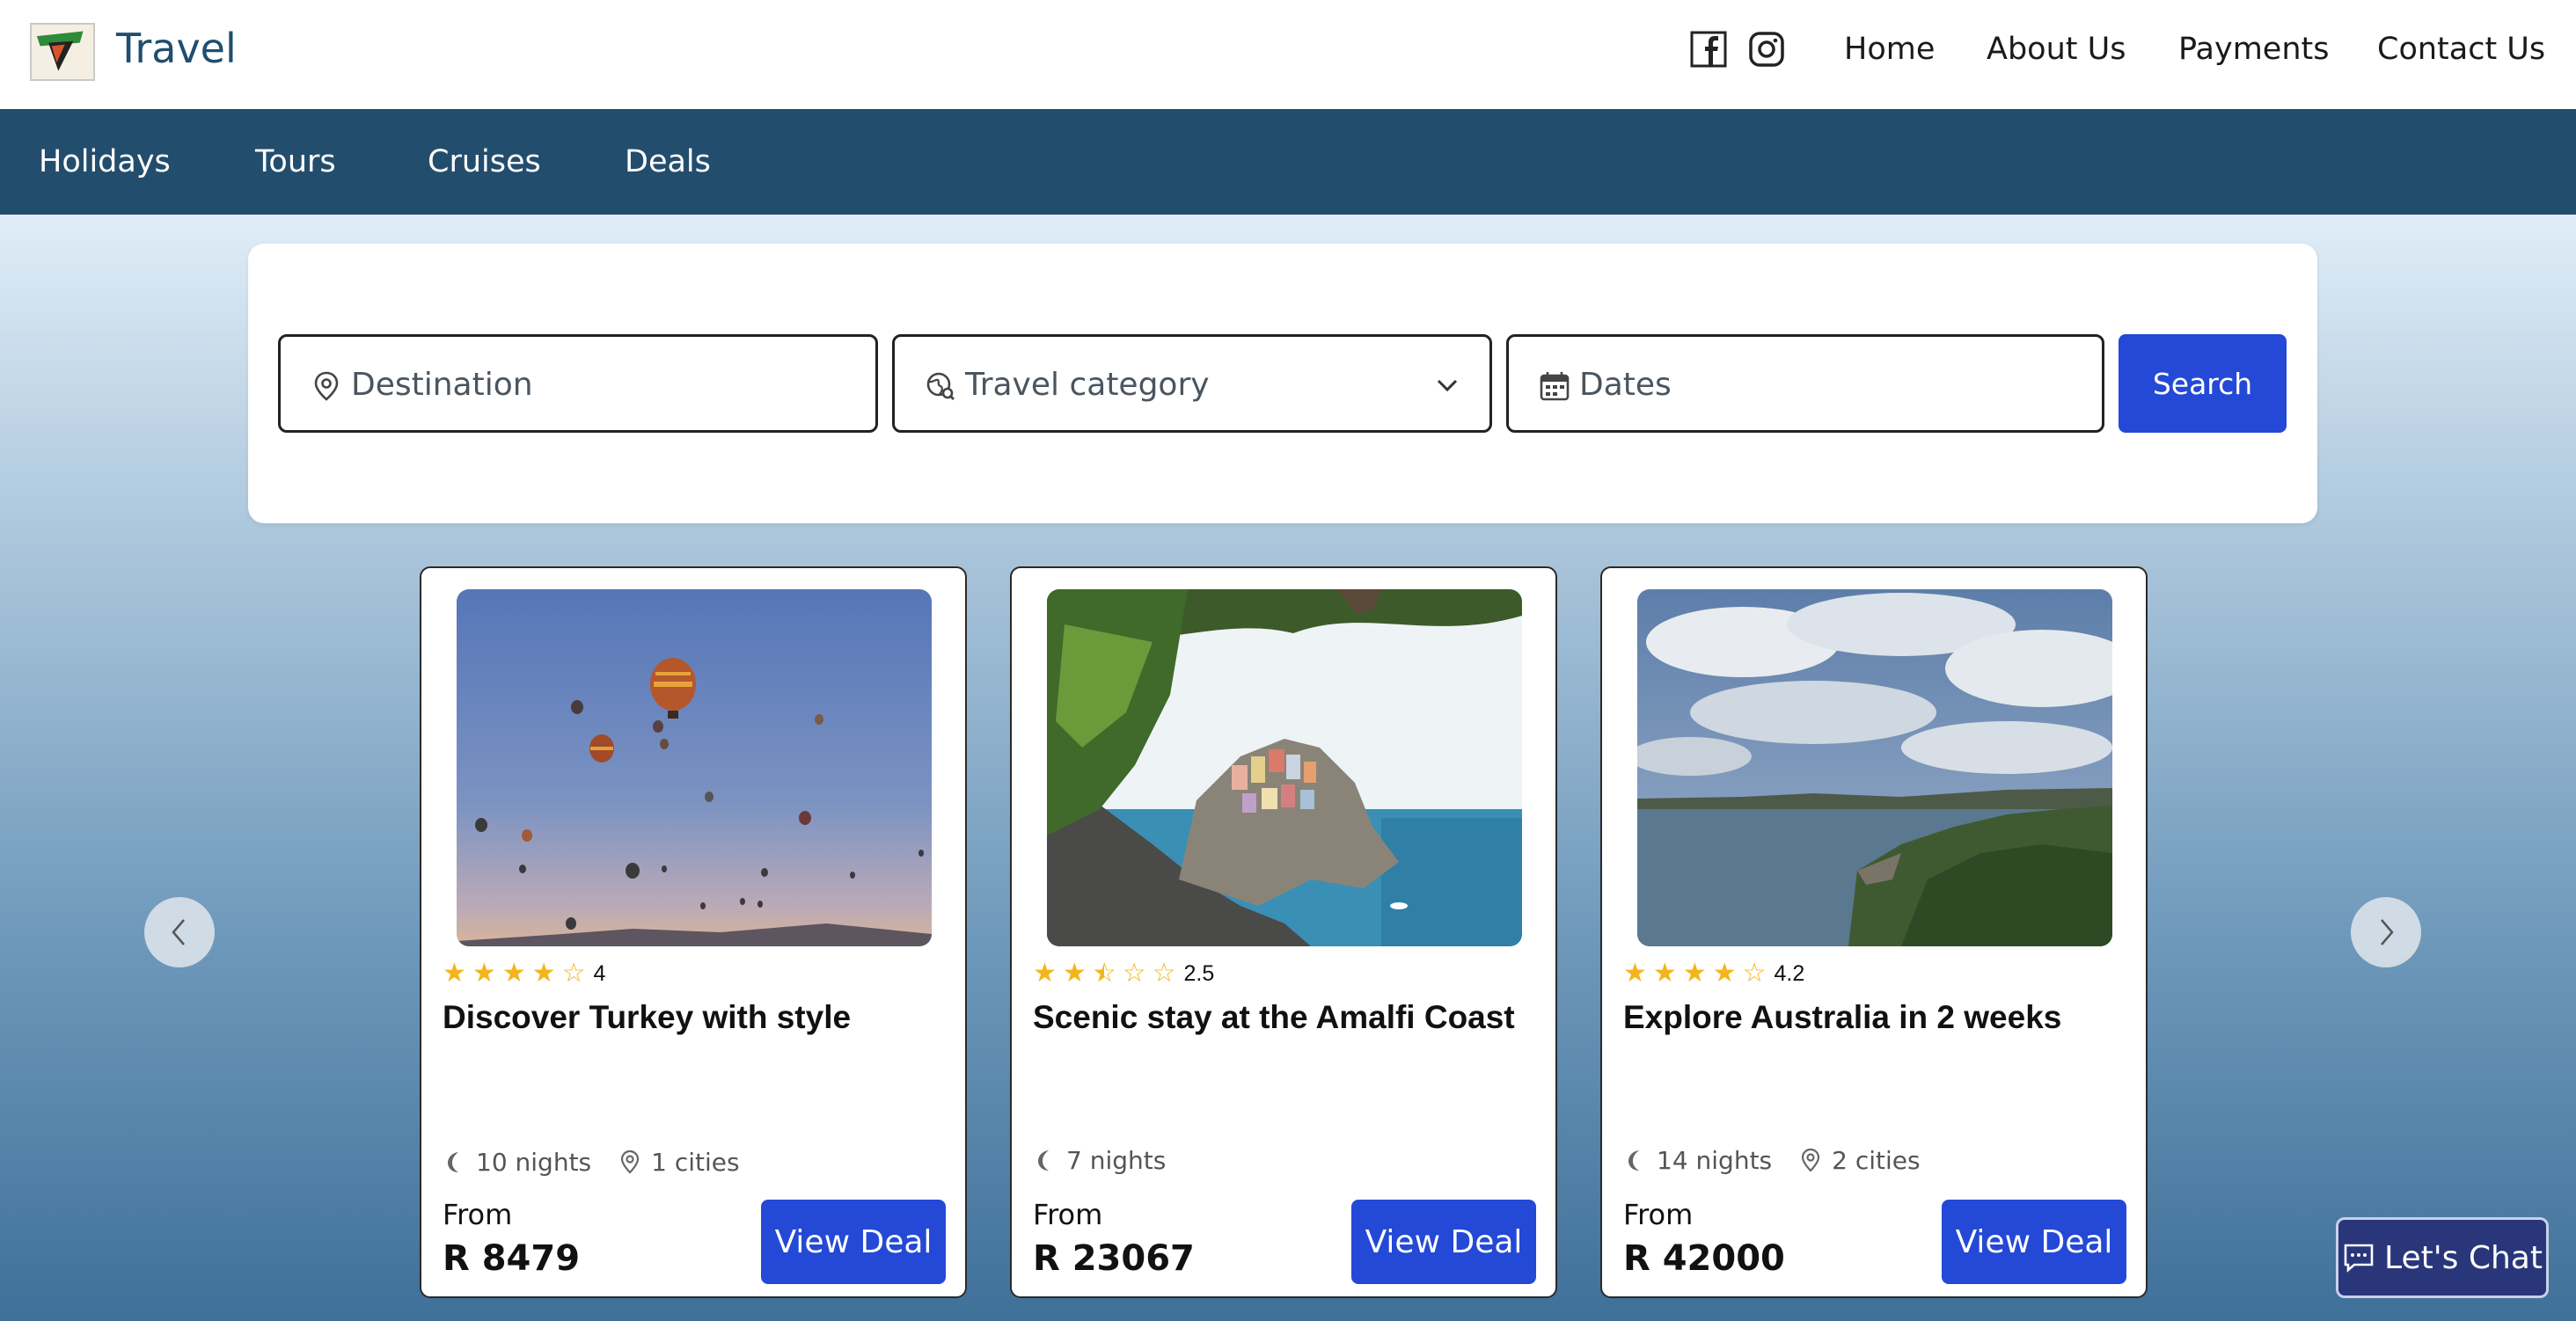 This screenshot has width=2576, height=1321. What do you see at coordinates (578, 383) in the screenshot?
I see `destination-input: Destination` at bounding box center [578, 383].